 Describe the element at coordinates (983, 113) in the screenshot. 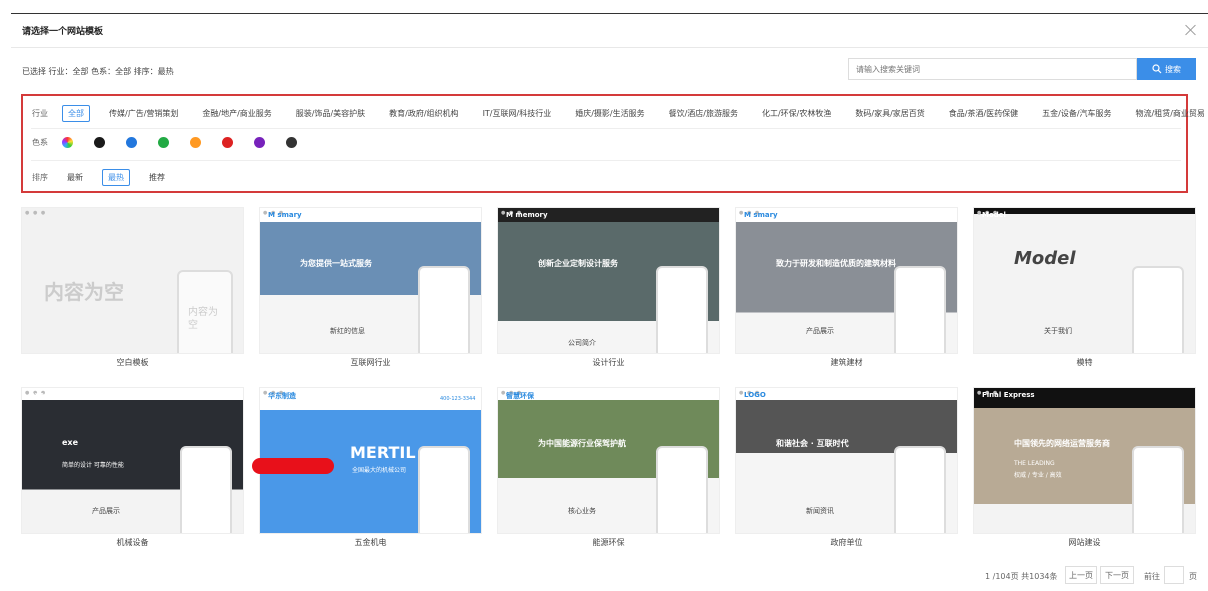

I see `industry-option: 食品/茶酒/医药保健` at that location.